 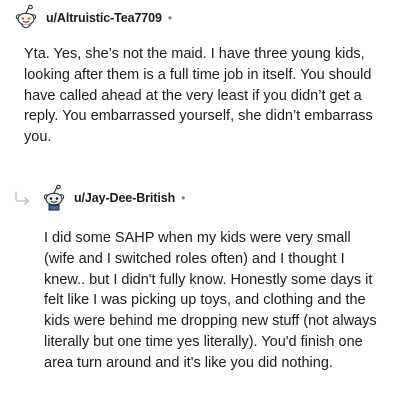 What do you see at coordinates (104, 18) in the screenshot?
I see `comment-username: u/Altruistic-Tea7709` at bounding box center [104, 18].